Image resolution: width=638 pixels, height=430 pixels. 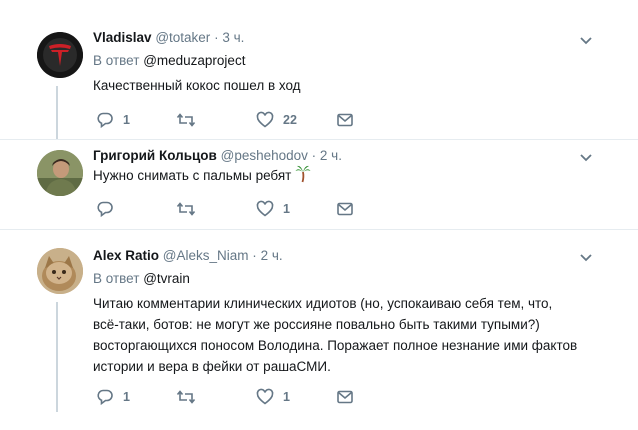 What do you see at coordinates (264, 155) in the screenshot?
I see `author-handle: @peshehodov` at bounding box center [264, 155].